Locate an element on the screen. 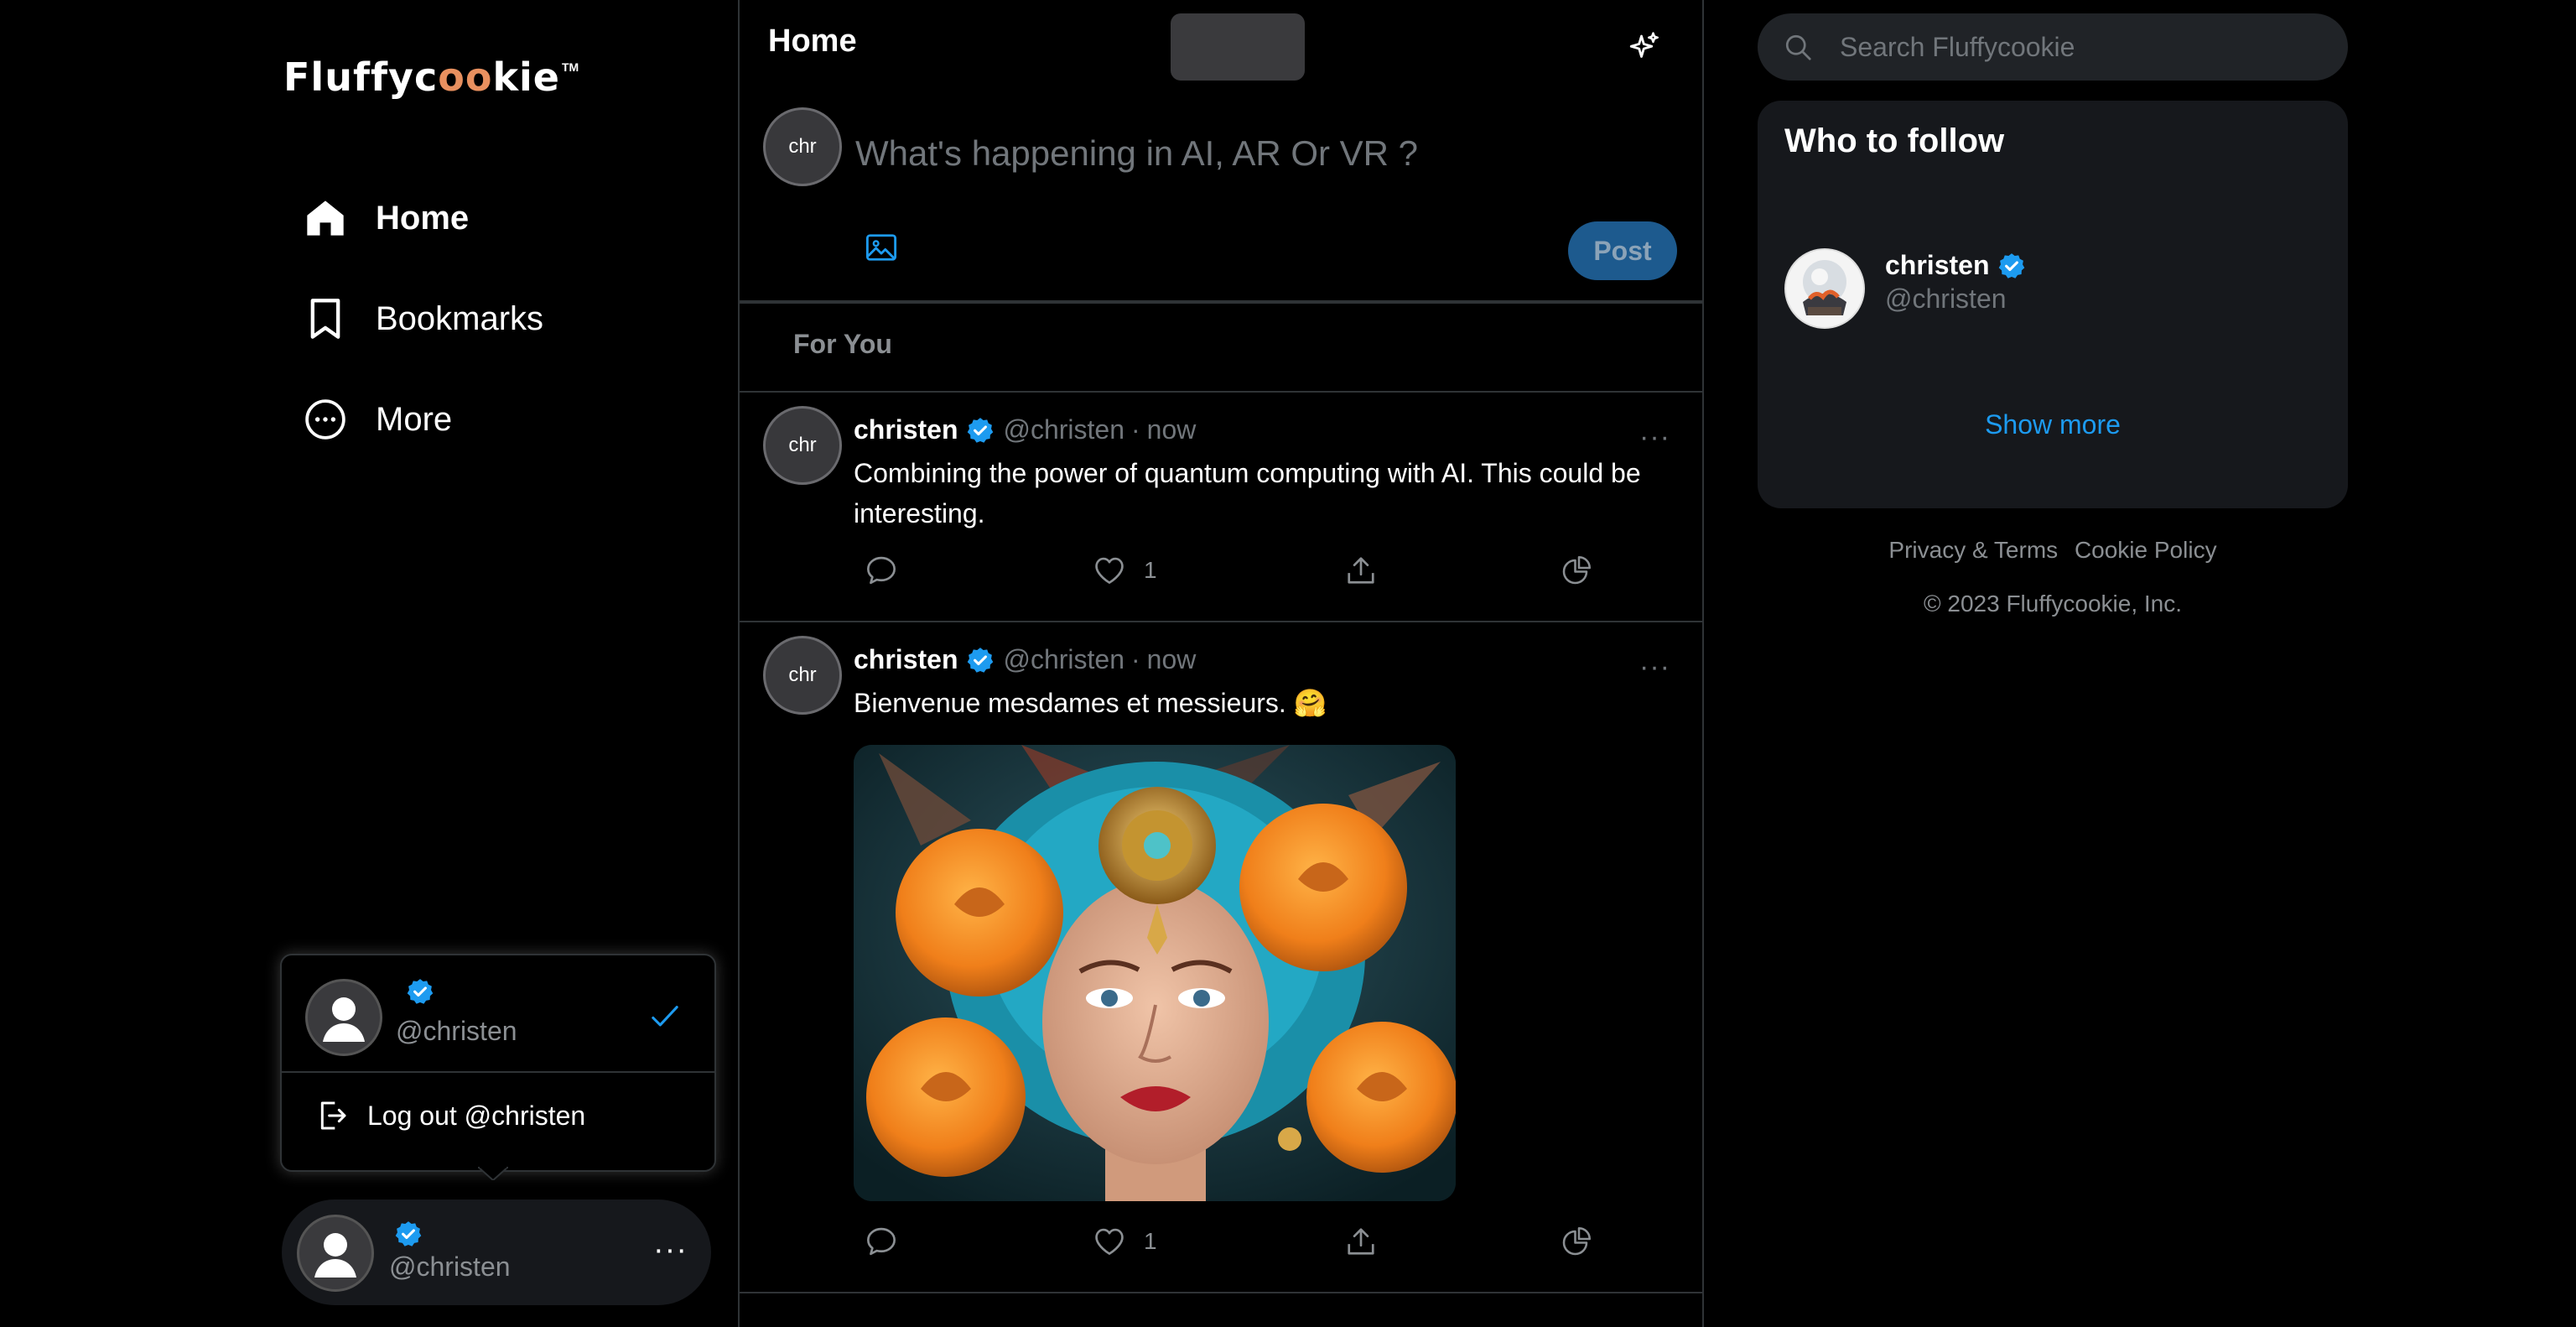 Image resolution: width=2576 pixels, height=1327 pixels. sidebar-item-bookmarks: Bookmarks is located at coordinates (495, 318).